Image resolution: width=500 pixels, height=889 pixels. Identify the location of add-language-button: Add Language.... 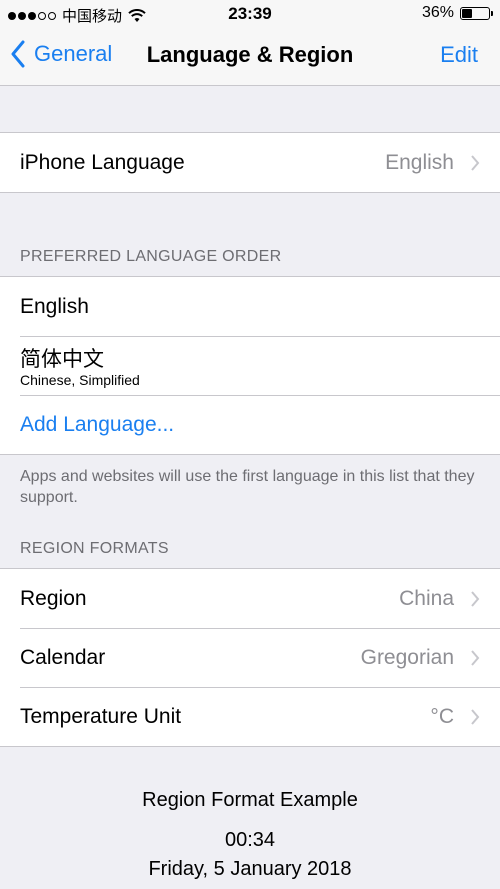
(97, 425).